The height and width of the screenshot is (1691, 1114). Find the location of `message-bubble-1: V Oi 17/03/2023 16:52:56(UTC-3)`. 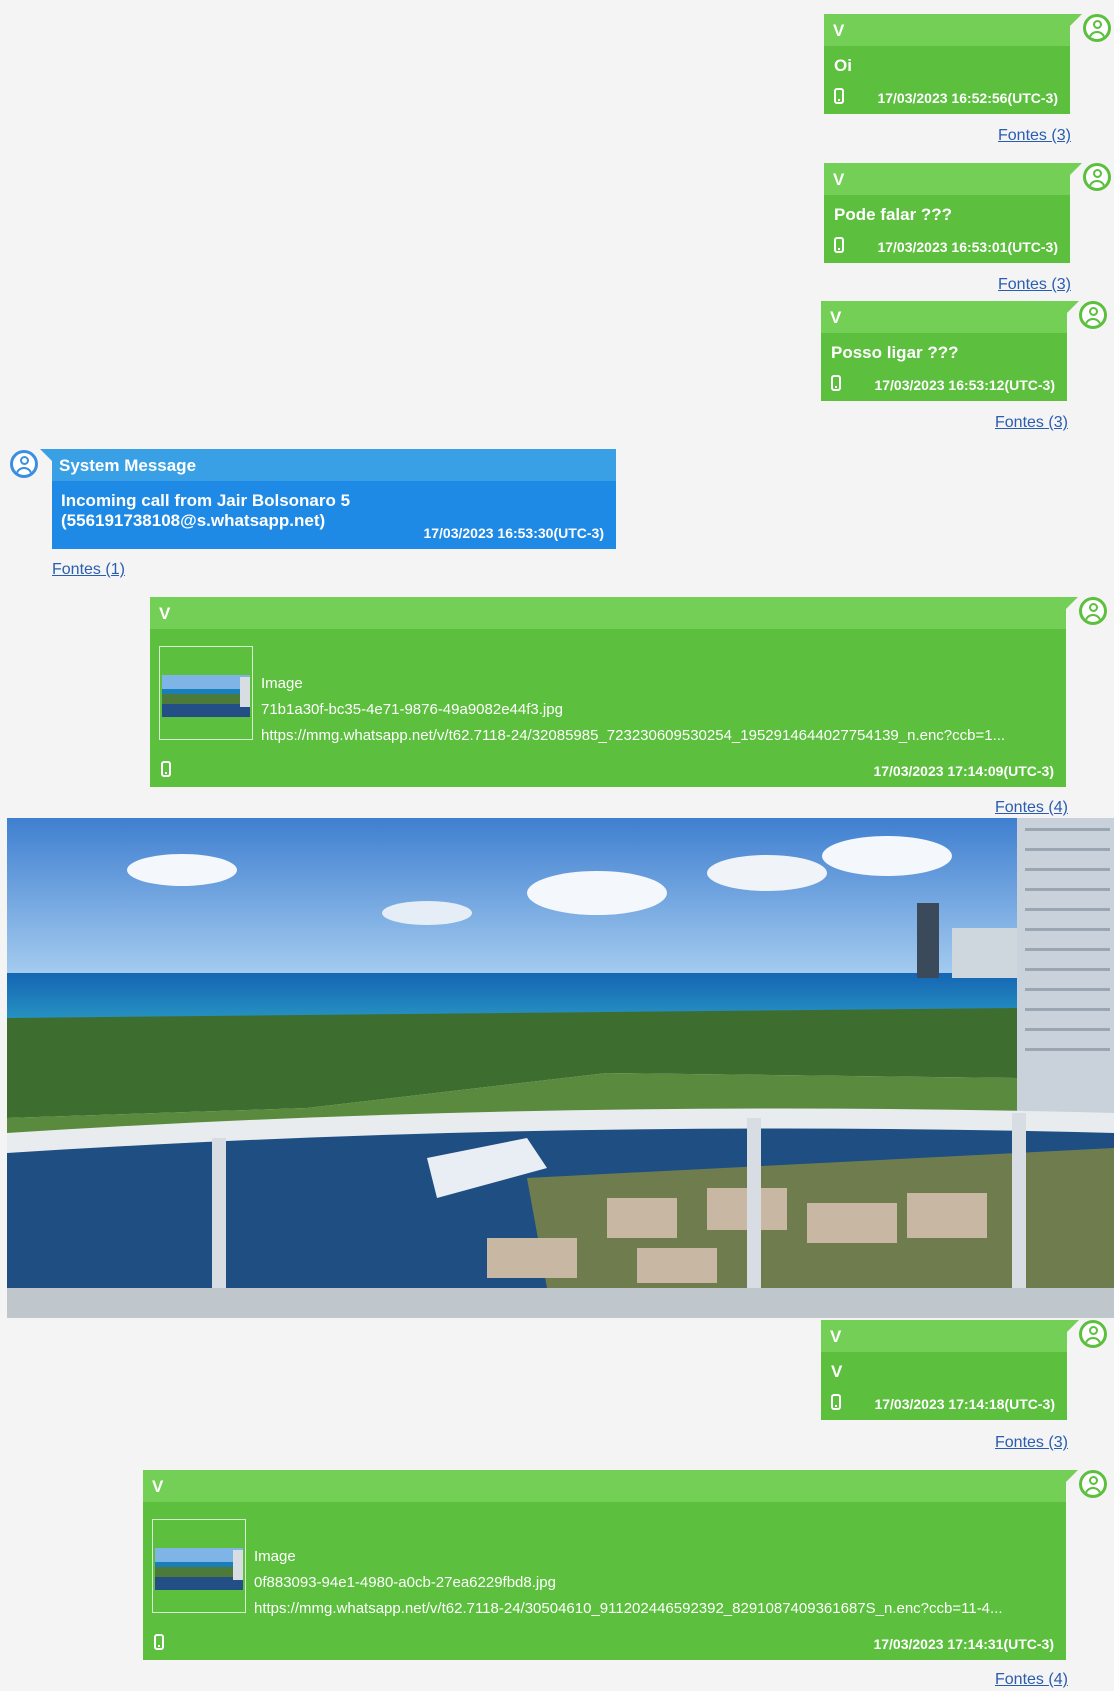

message-bubble-1: V Oi 17/03/2023 16:52:56(UTC-3) is located at coordinates (947, 64).